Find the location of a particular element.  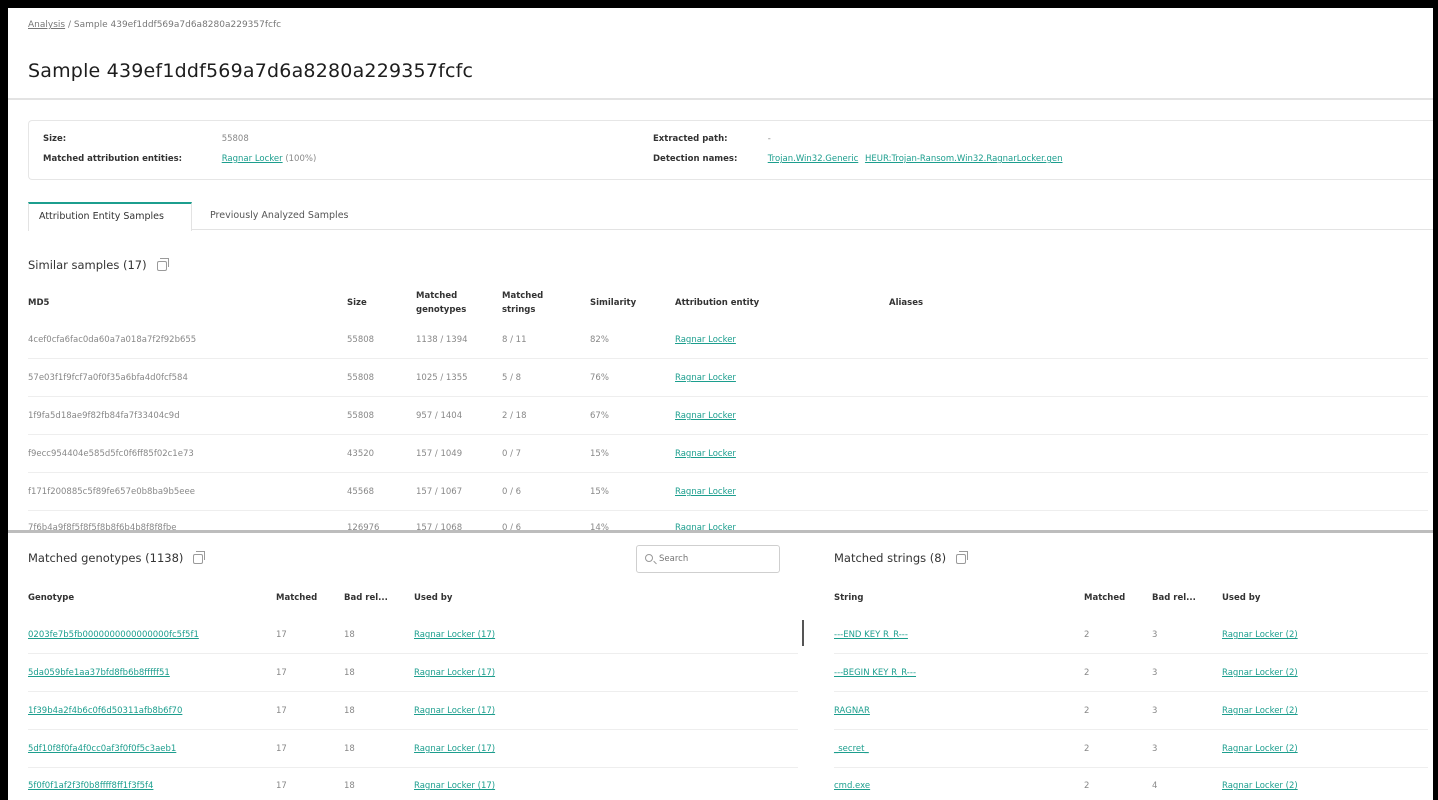

genotype-link: 5df10f8f0fa4f0cc0af3f0f0f5c3aeb1 is located at coordinates (102, 749).